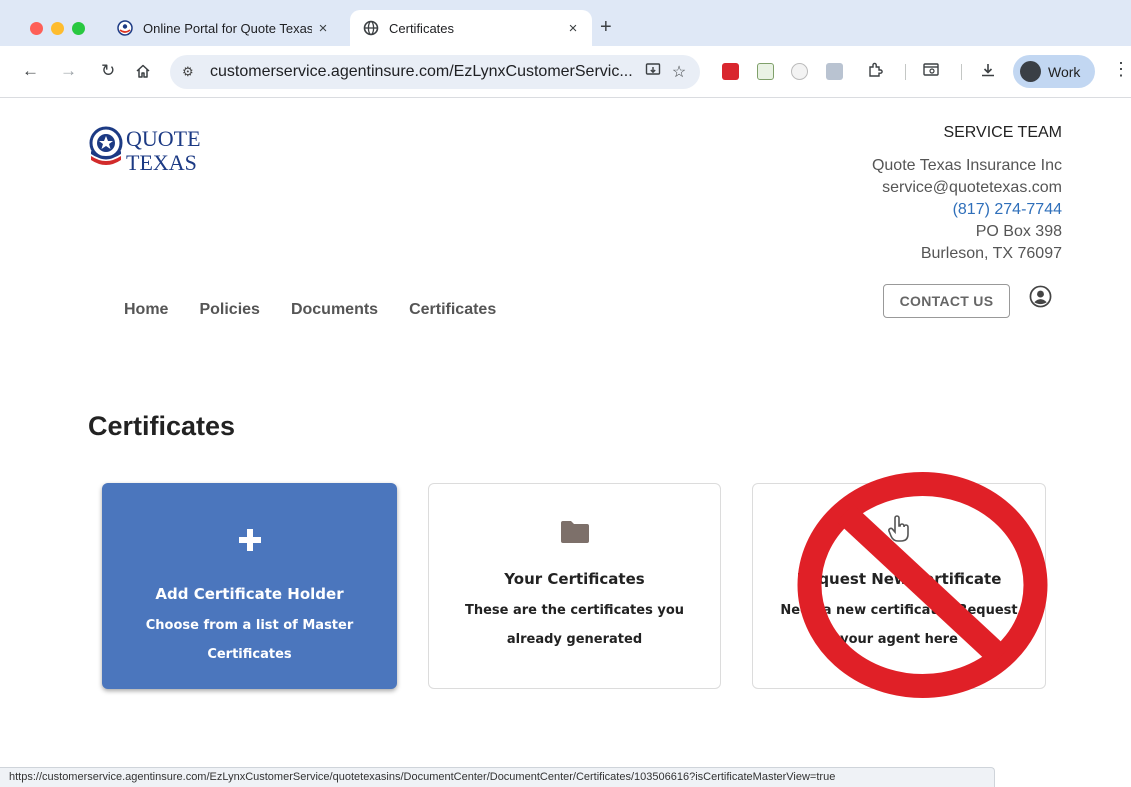 The width and height of the screenshot is (1131, 787). What do you see at coordinates (57, 28) in the screenshot?
I see `minimize-window-button` at bounding box center [57, 28].